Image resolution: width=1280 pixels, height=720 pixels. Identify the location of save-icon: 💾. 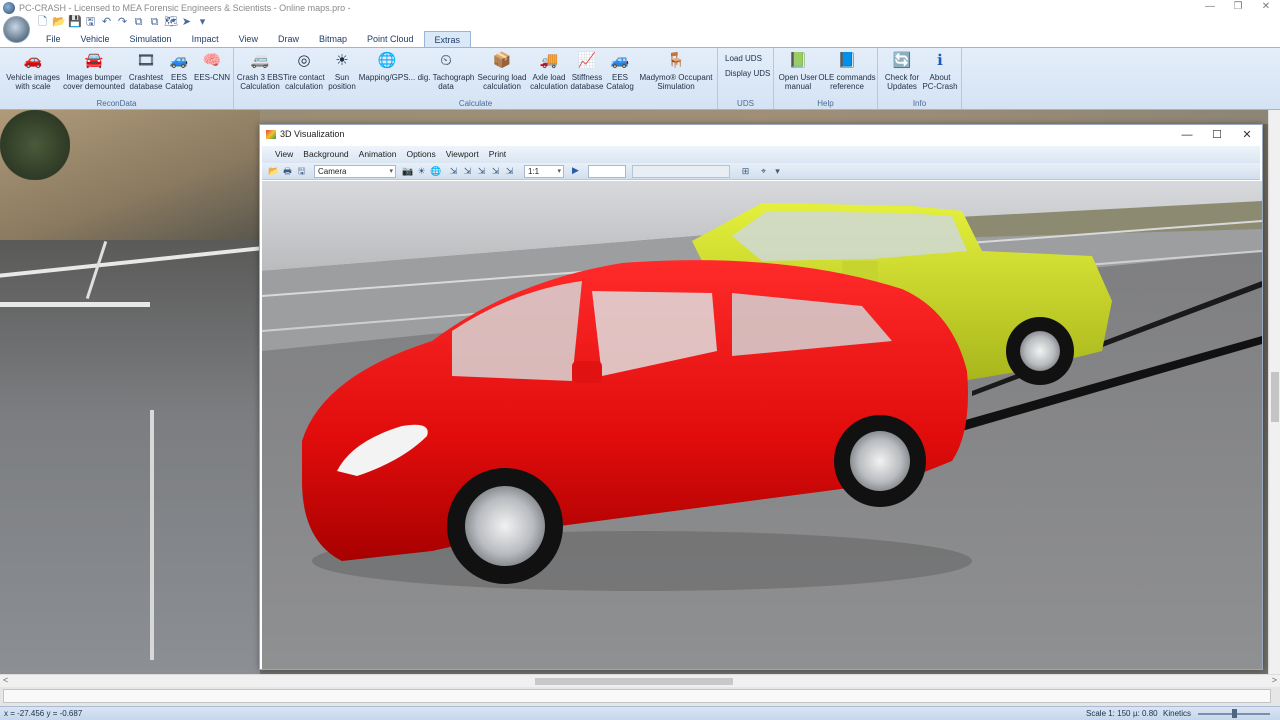
(75, 22).